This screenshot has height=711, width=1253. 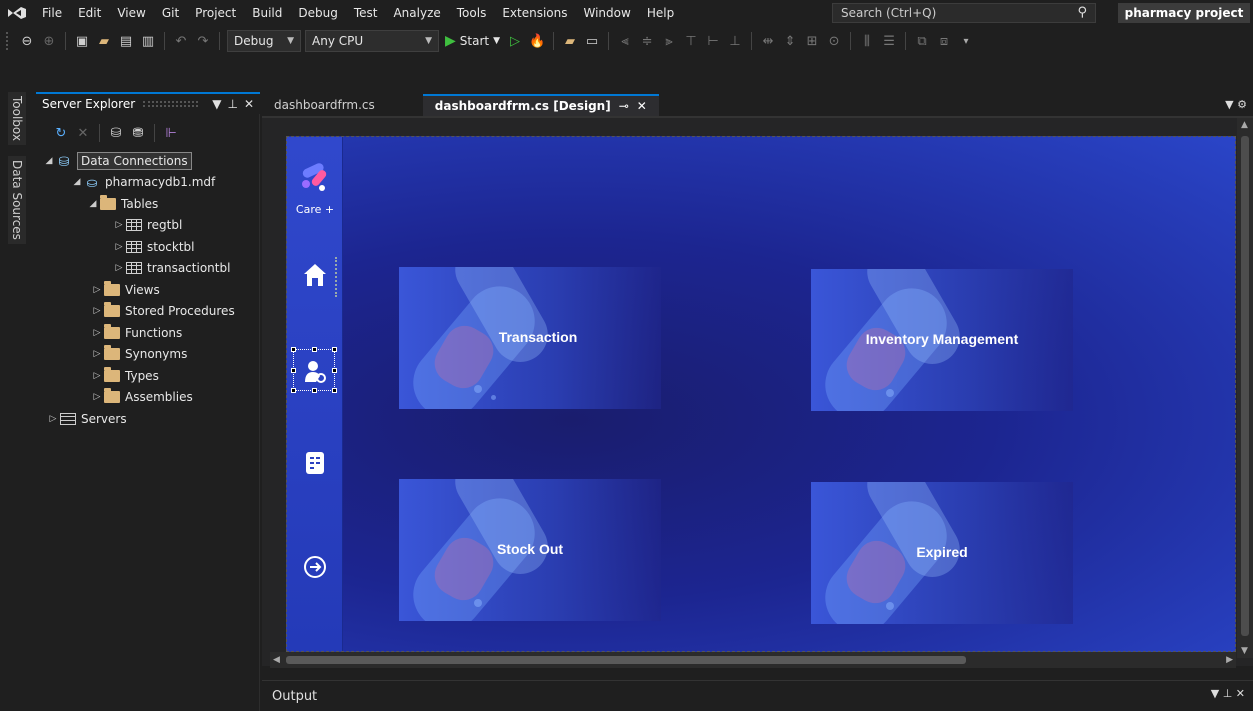 What do you see at coordinates (964, 13) in the screenshot?
I see `search-input: Search (Ctrl+Q) ⚲` at bounding box center [964, 13].